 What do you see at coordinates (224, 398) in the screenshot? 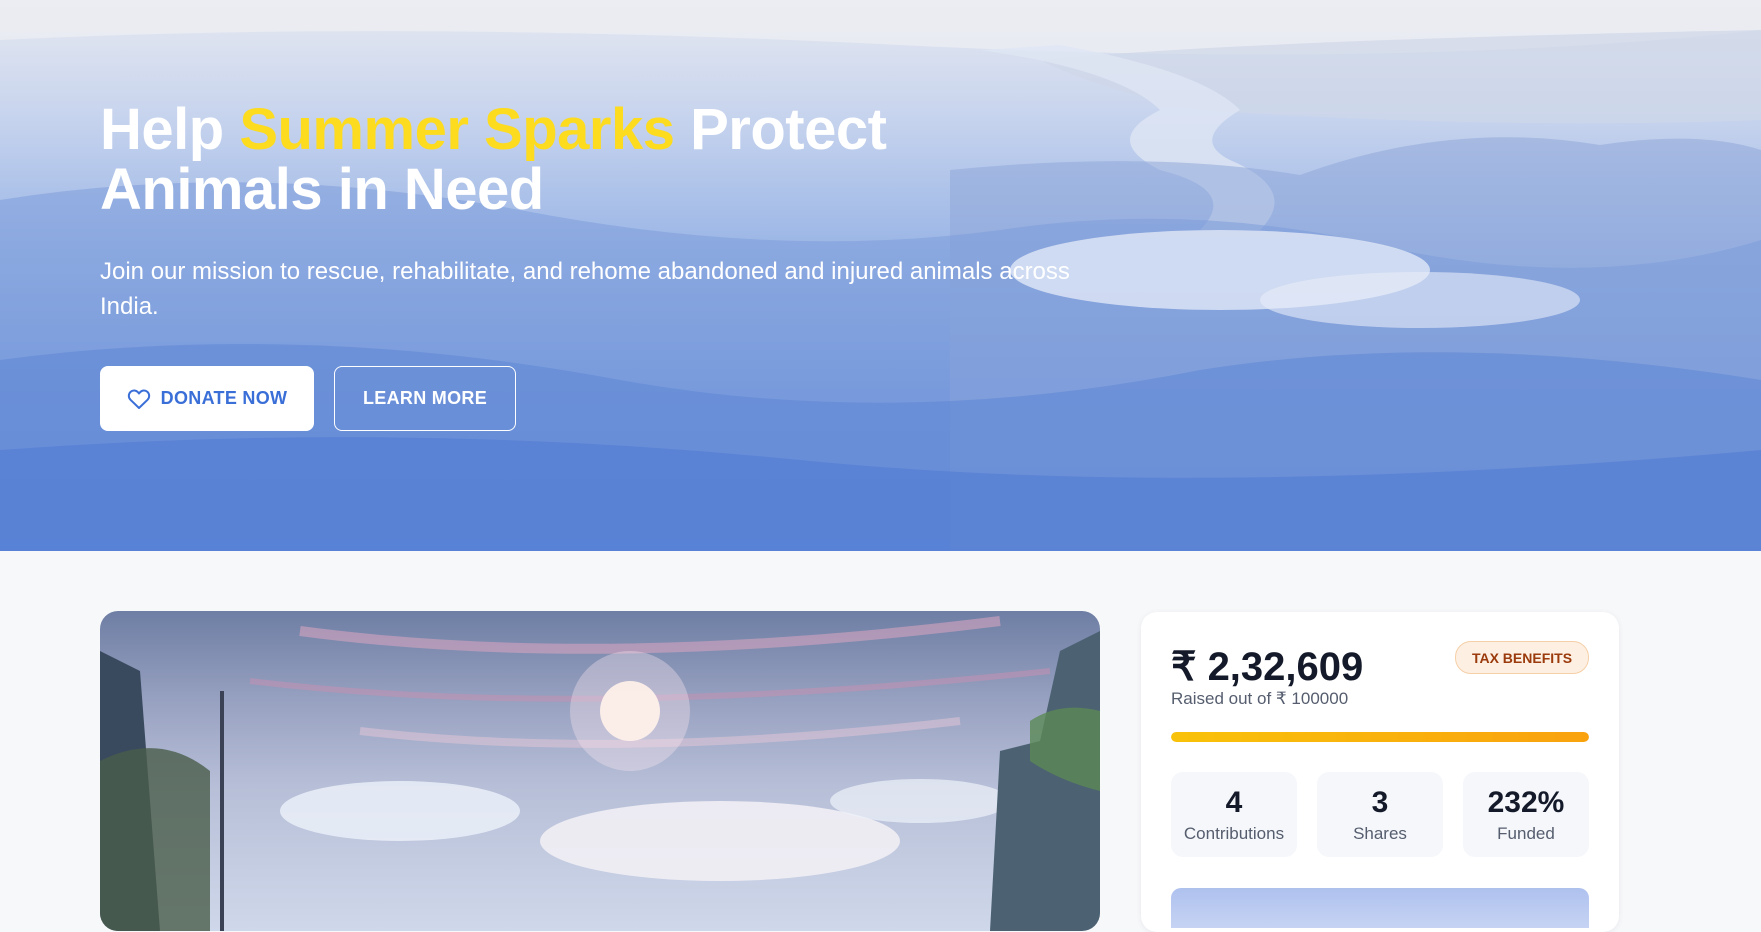
I see `donate-now-label: DONATE NOW` at bounding box center [224, 398].